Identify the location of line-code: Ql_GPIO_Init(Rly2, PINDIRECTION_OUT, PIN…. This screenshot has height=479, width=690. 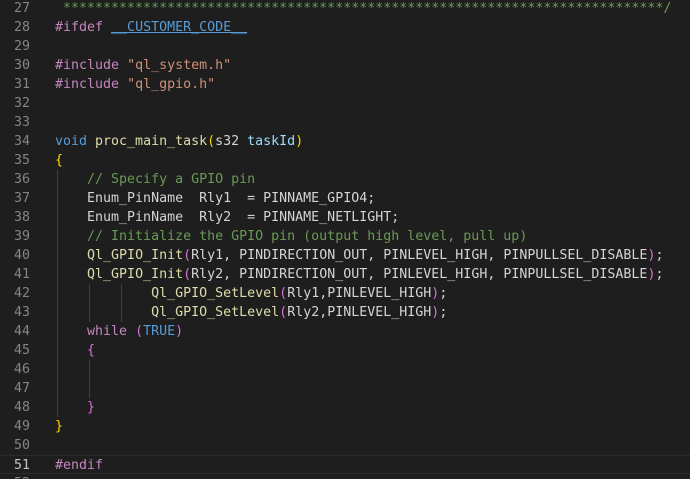
(359, 274).